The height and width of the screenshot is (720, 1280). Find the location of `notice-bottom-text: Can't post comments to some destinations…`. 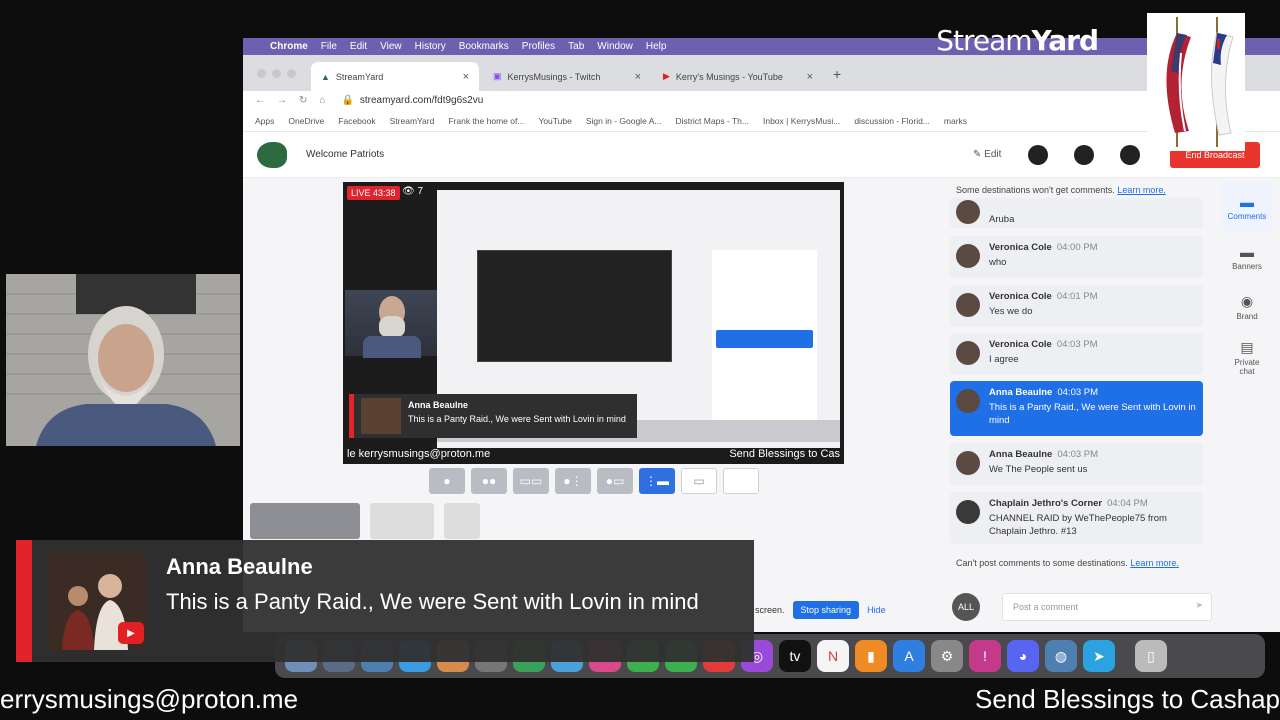

notice-bottom-text: Can't post comments to some destinations… is located at coordinates (1042, 563).